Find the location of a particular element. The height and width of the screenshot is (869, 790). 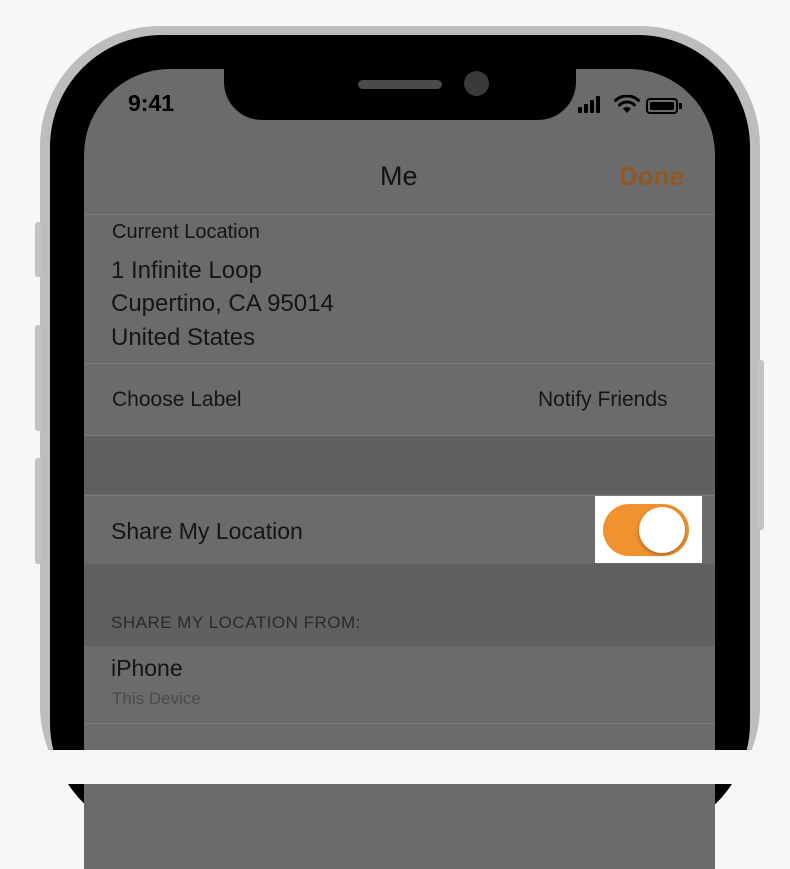

notify-friends-button: Notify Friends is located at coordinates (603, 400).